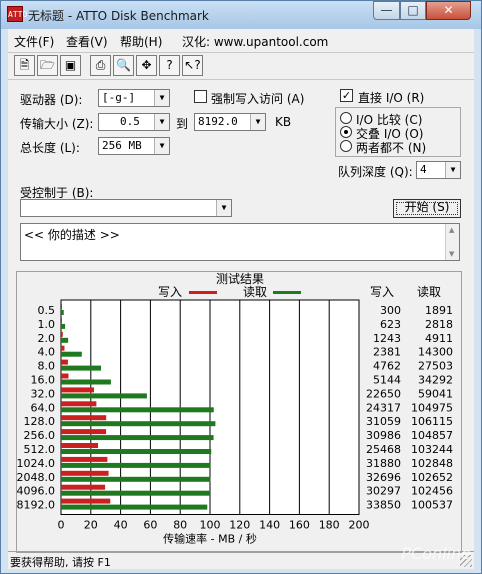 This screenshot has width=482, height=574. Describe the element at coordinates (346, 132) in the screenshot. I see `overlap-io-radio` at that location.